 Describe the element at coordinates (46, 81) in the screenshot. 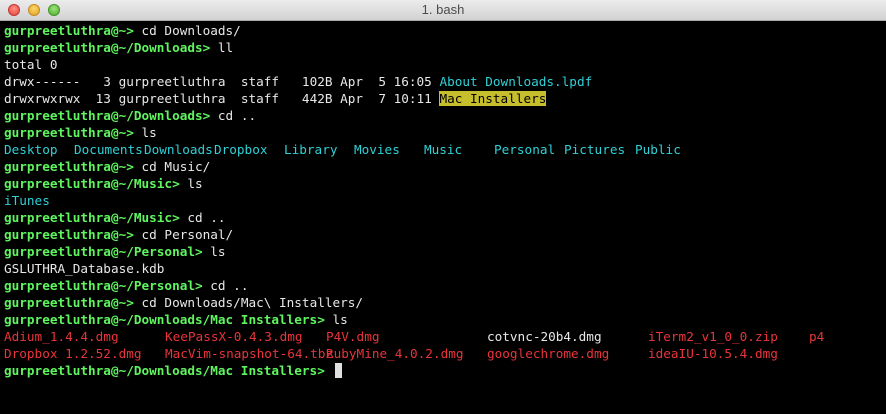

I see `permissions: drwx------` at that location.